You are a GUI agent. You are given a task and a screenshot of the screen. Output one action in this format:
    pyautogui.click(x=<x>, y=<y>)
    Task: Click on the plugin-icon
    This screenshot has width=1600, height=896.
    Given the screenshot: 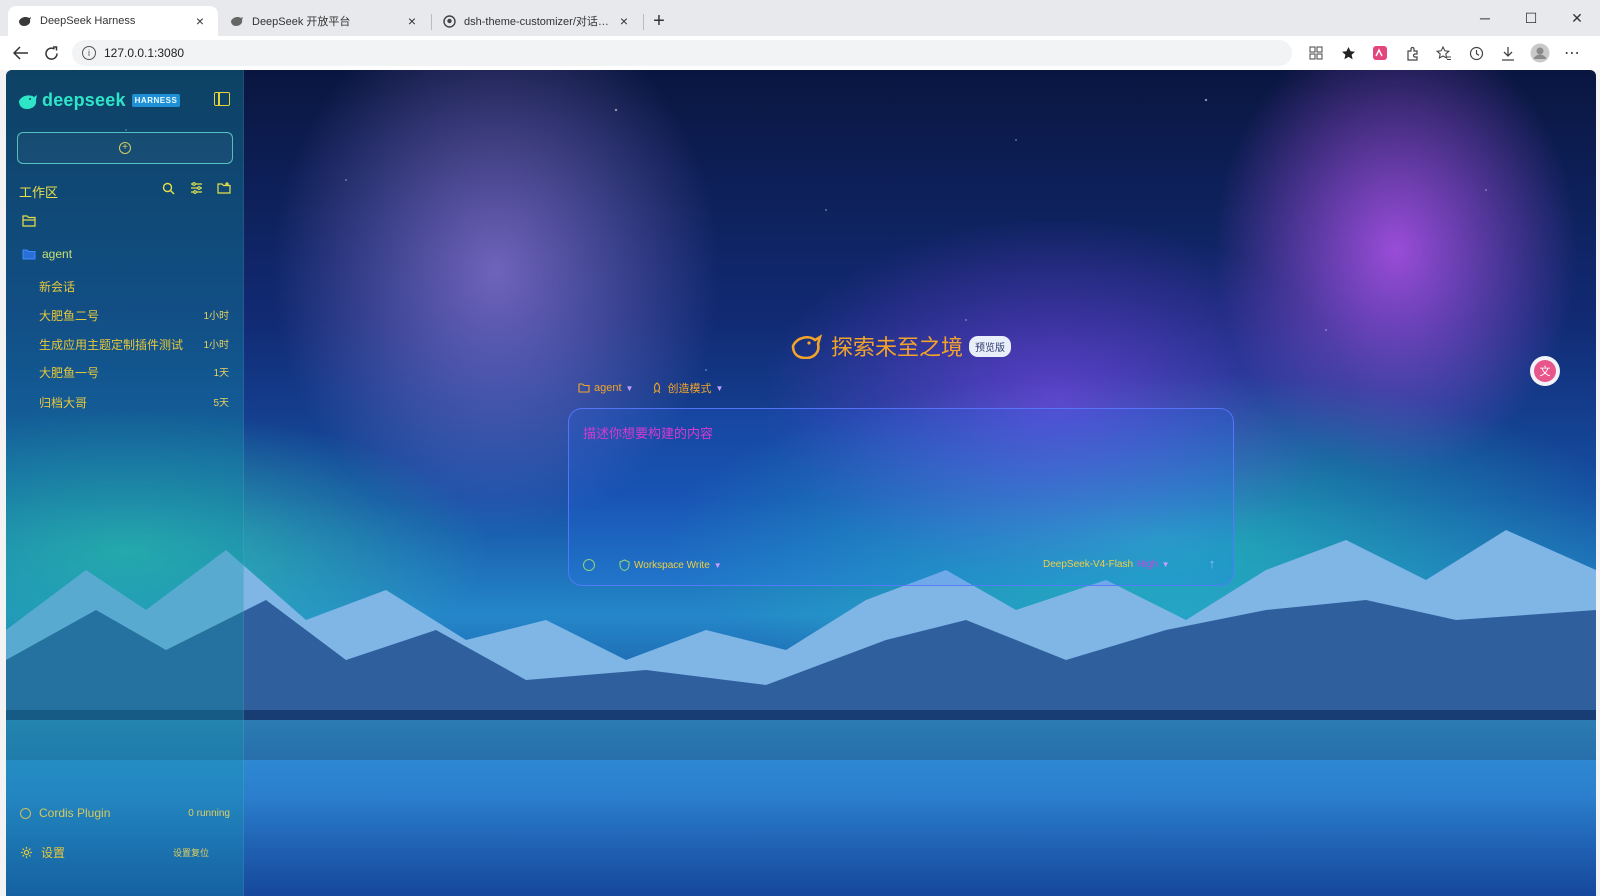 What is the action you would take?
    pyautogui.click(x=25, y=813)
    